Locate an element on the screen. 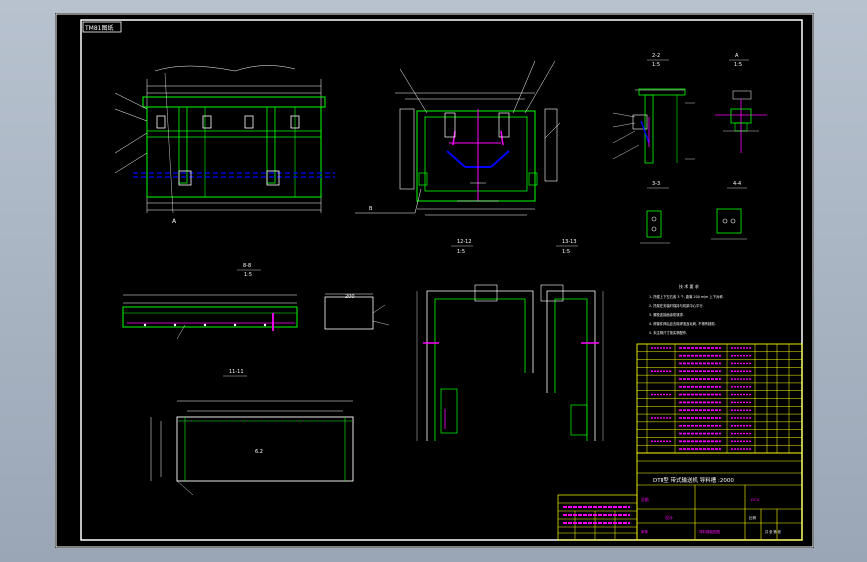 Image resolution: width=867 pixels, height=562 pixels. note-line-4: 4. 焊接件焊后应去除焊渣及毛刺, 不得有缺陷. is located at coordinates (682, 323).